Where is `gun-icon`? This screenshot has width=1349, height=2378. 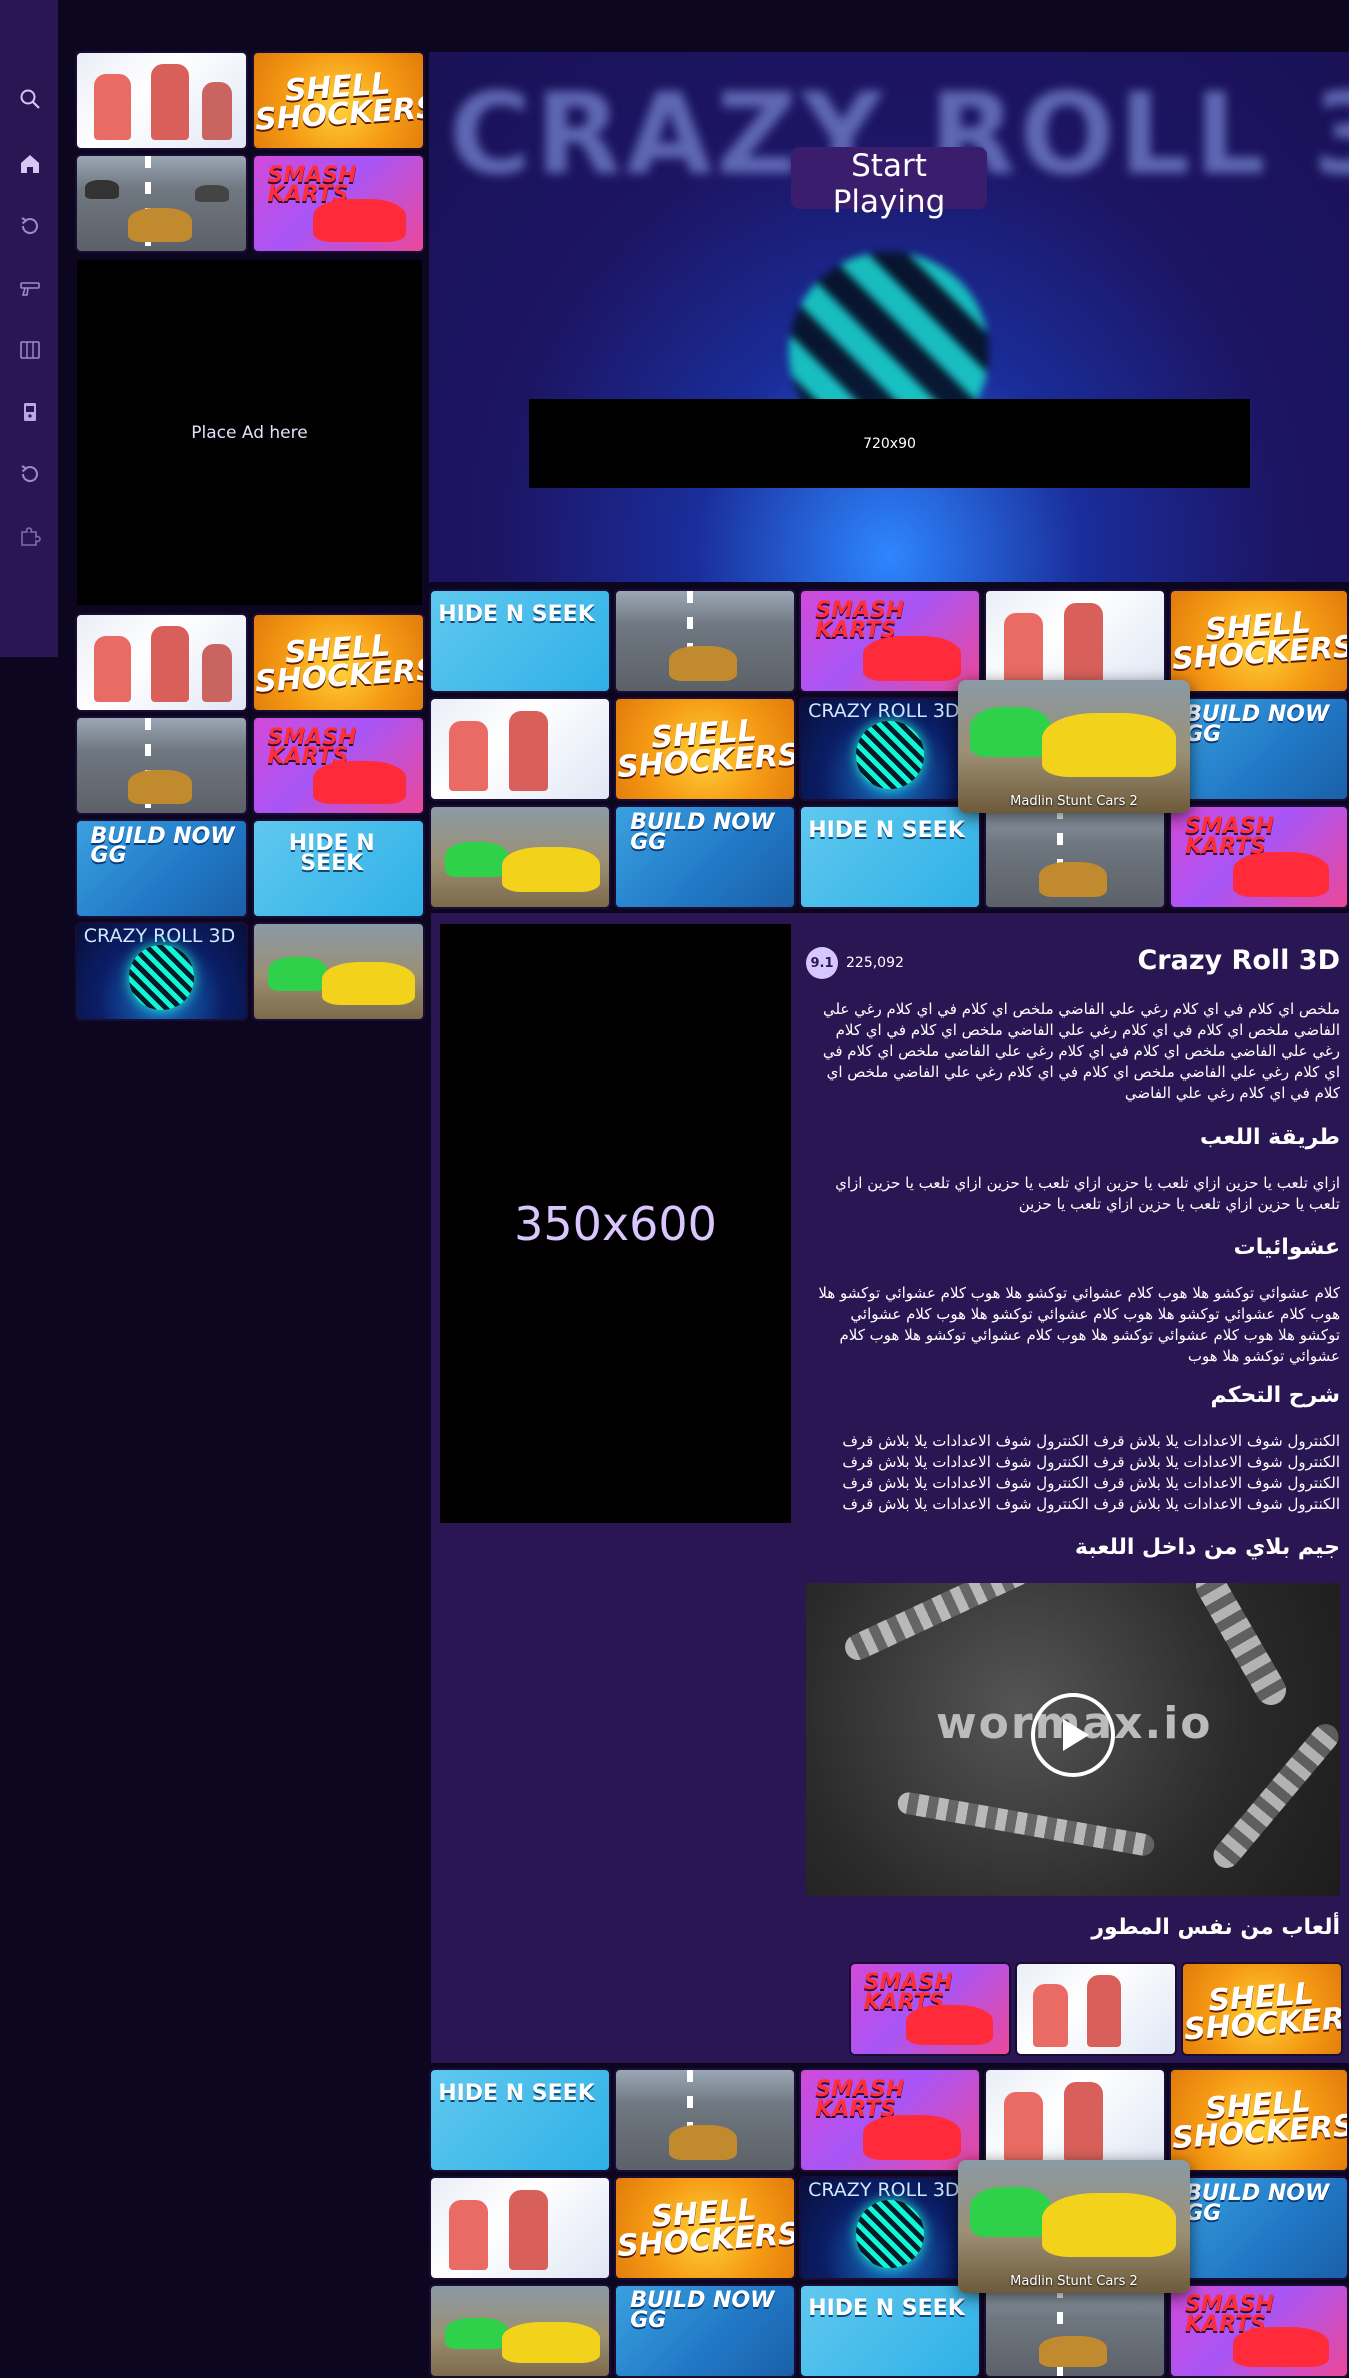
gun-icon is located at coordinates (30, 288).